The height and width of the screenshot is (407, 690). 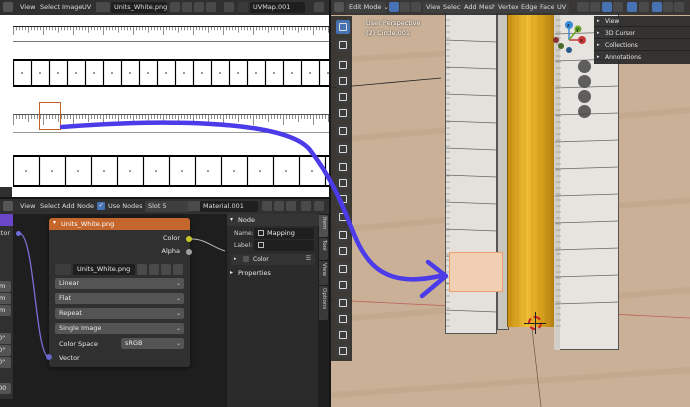 I want to click on panel-3d-cursor: ▸ 3D Cursor, so click(x=642, y=33).